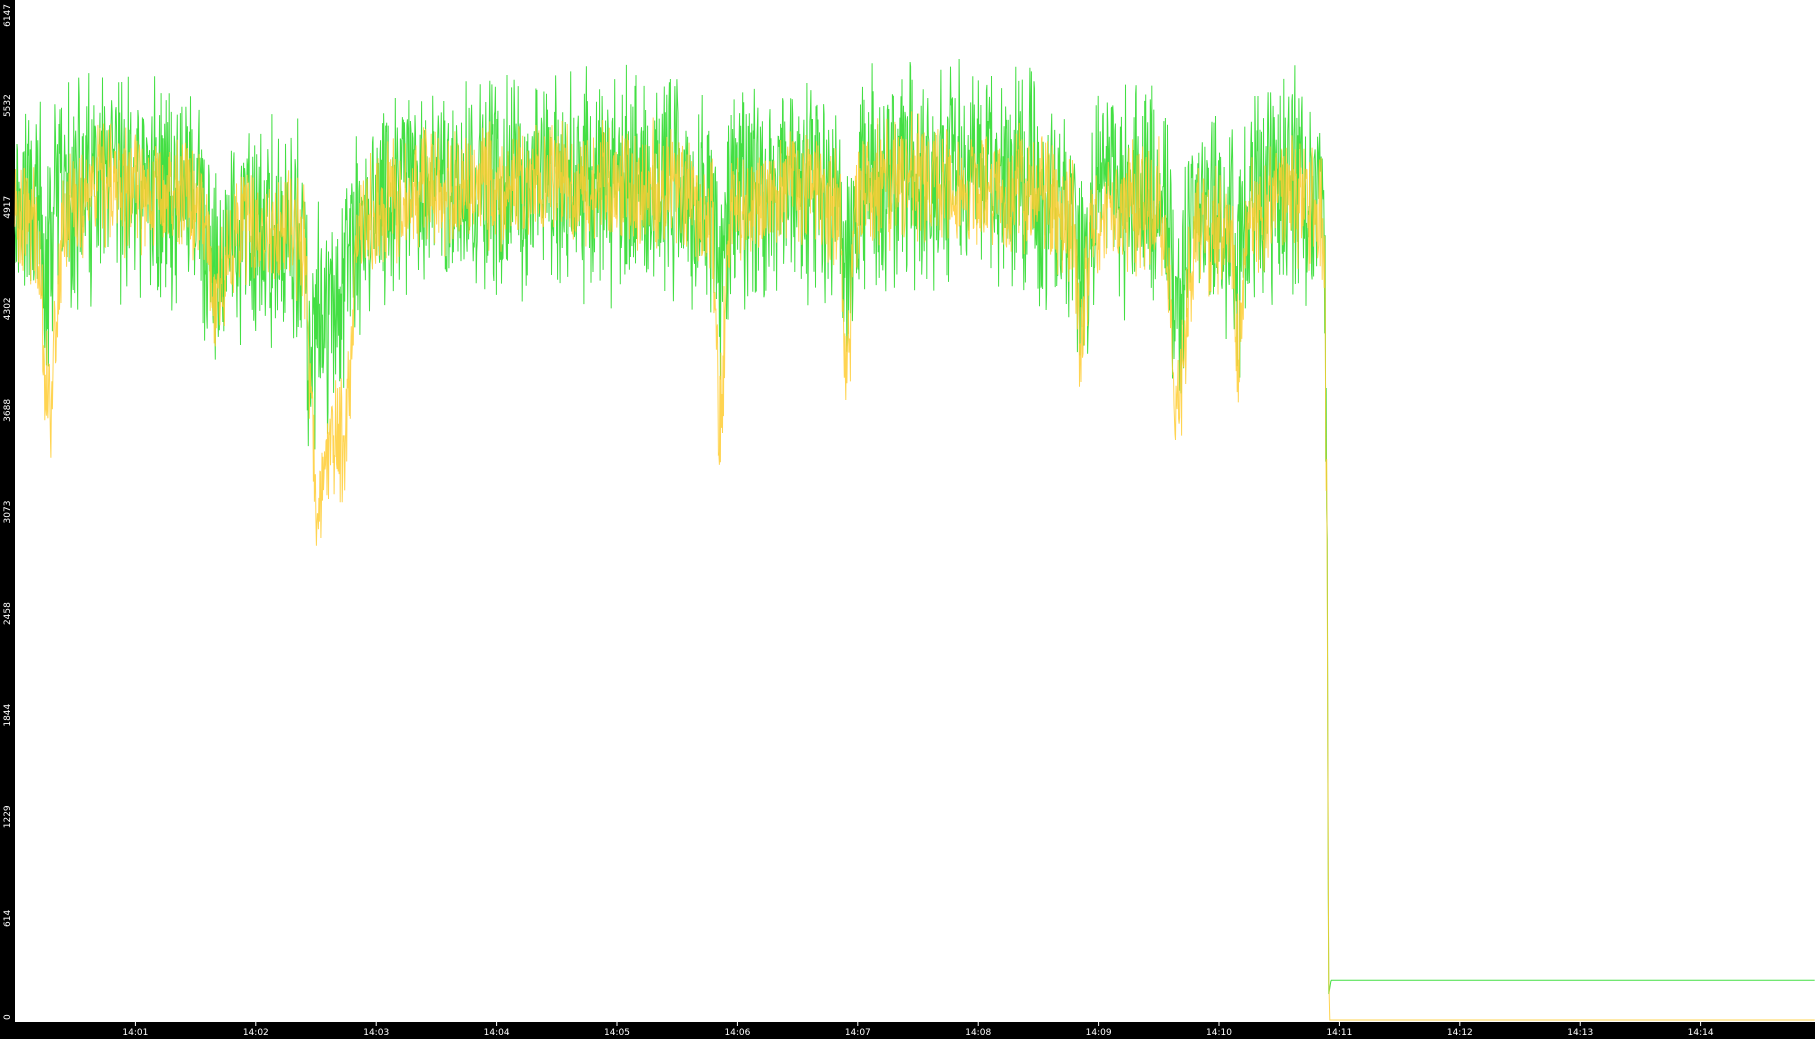 This screenshot has width=1815, height=1043. Describe the element at coordinates (1339, 1033) in the screenshot. I see `x-tick-label: 14:11` at that location.